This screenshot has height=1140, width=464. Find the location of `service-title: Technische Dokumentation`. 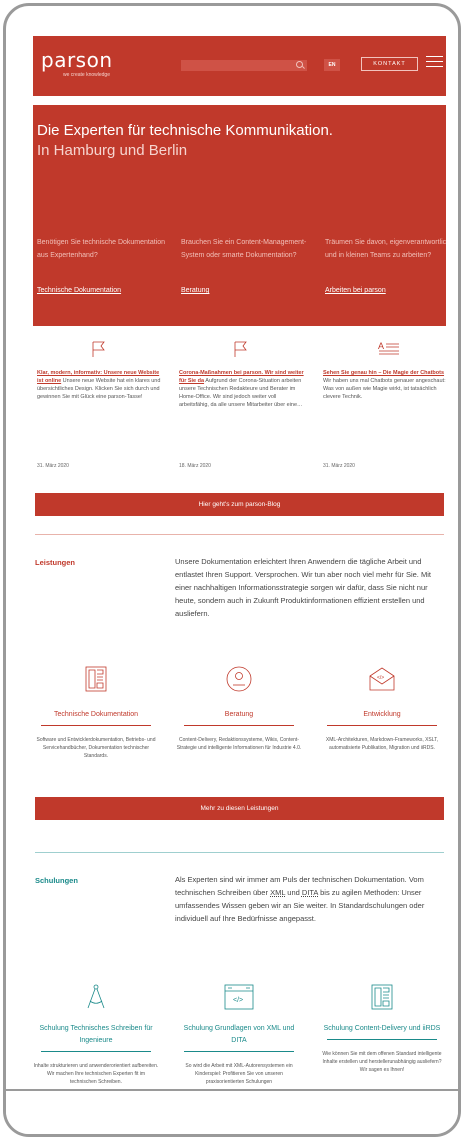

service-title: Technische Dokumentation is located at coordinates (96, 714).